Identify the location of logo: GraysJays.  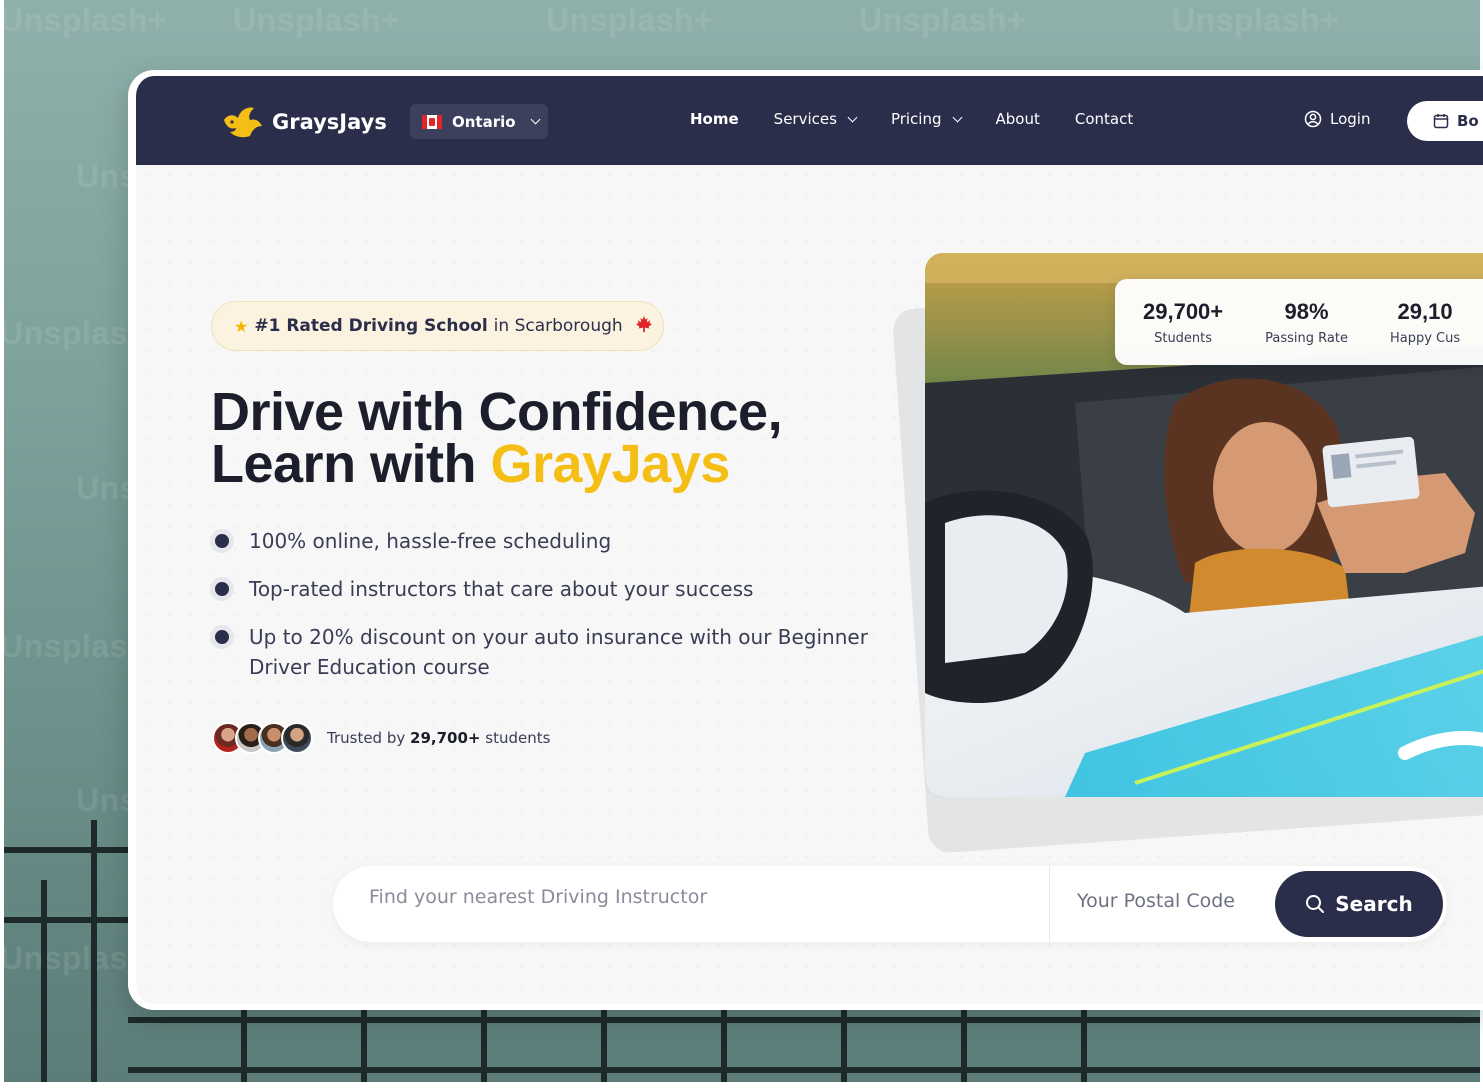
(303, 122).